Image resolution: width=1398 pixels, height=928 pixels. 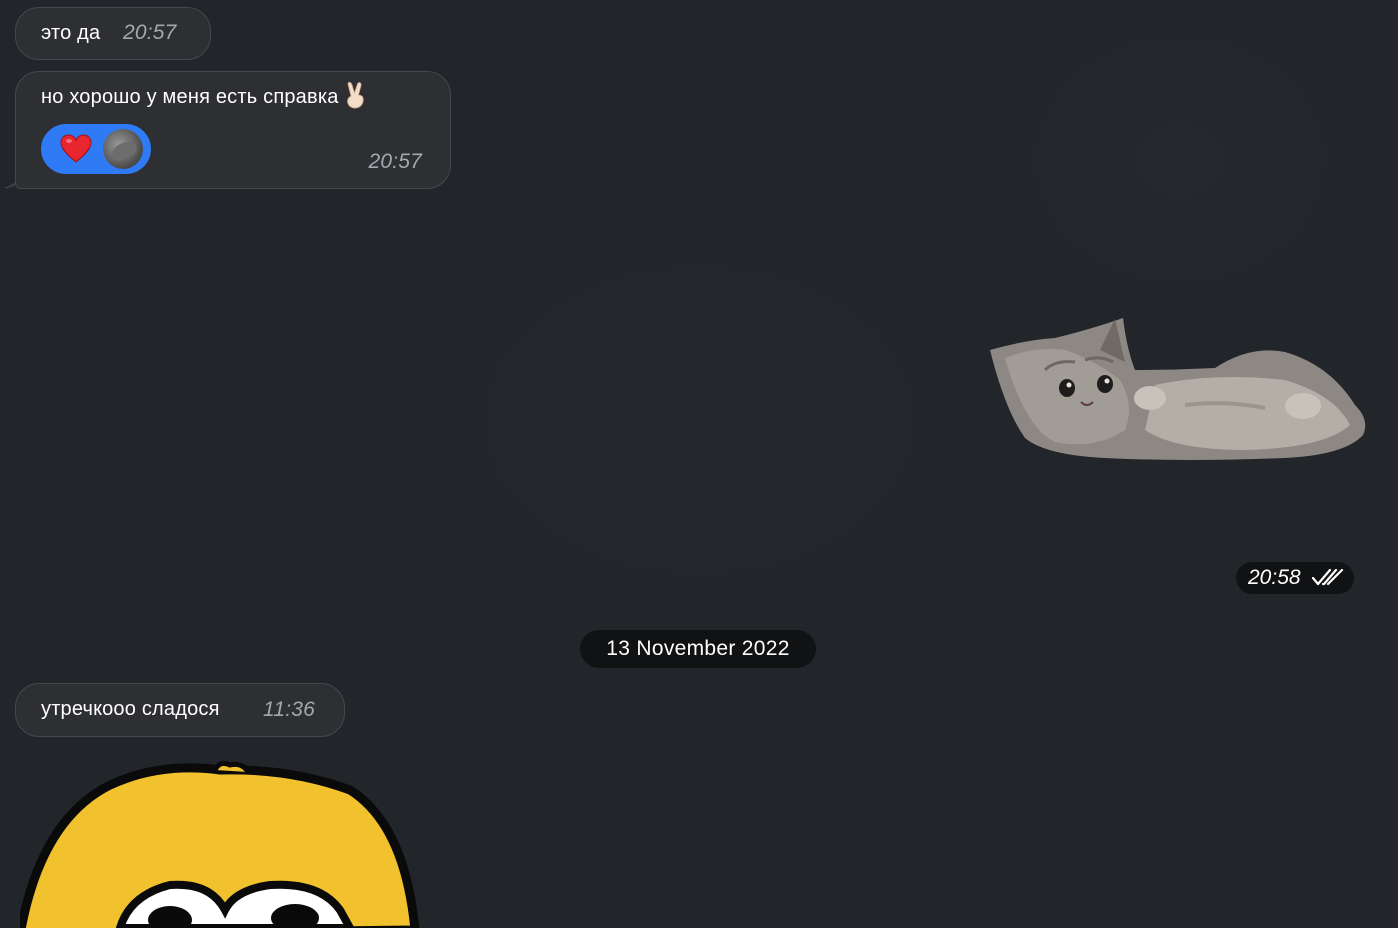 What do you see at coordinates (1274, 577) in the screenshot?
I see `message-time: 20:58` at bounding box center [1274, 577].